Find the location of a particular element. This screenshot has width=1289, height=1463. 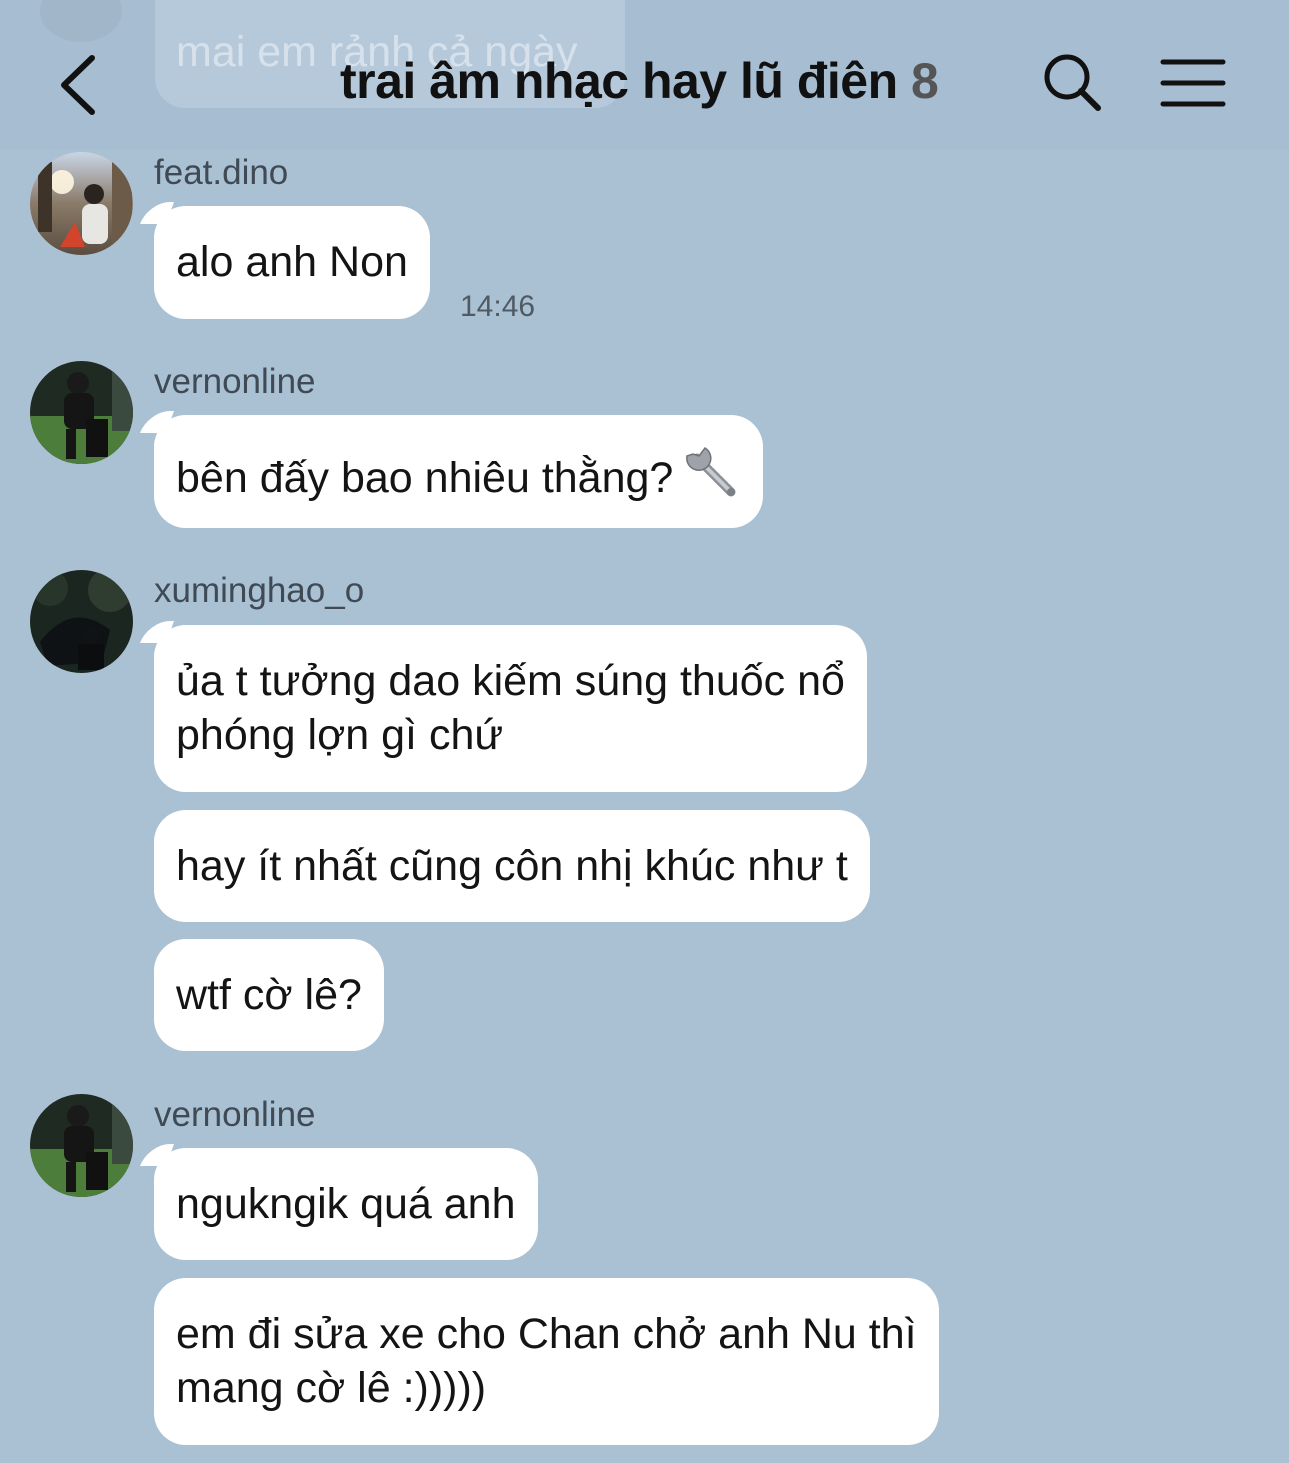

message-text-line: ủa t tưởng dao kiếm súng thuốc nổ is located at coordinates (510, 681).